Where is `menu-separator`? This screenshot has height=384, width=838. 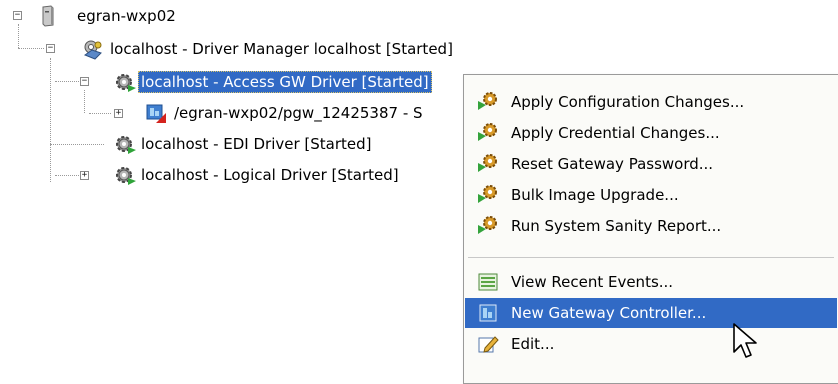 menu-separator is located at coordinates (651, 257).